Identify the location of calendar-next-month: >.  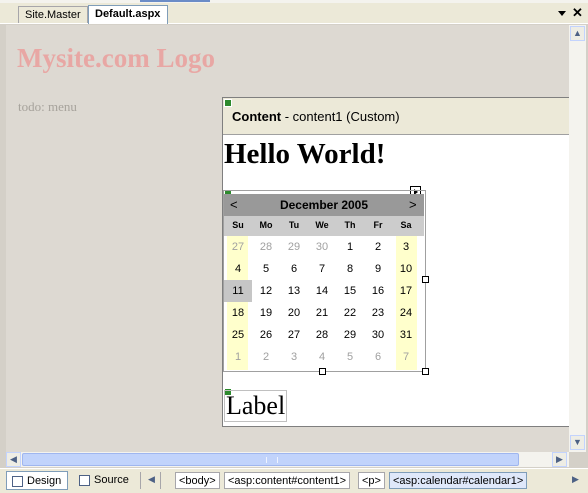
(413, 204).